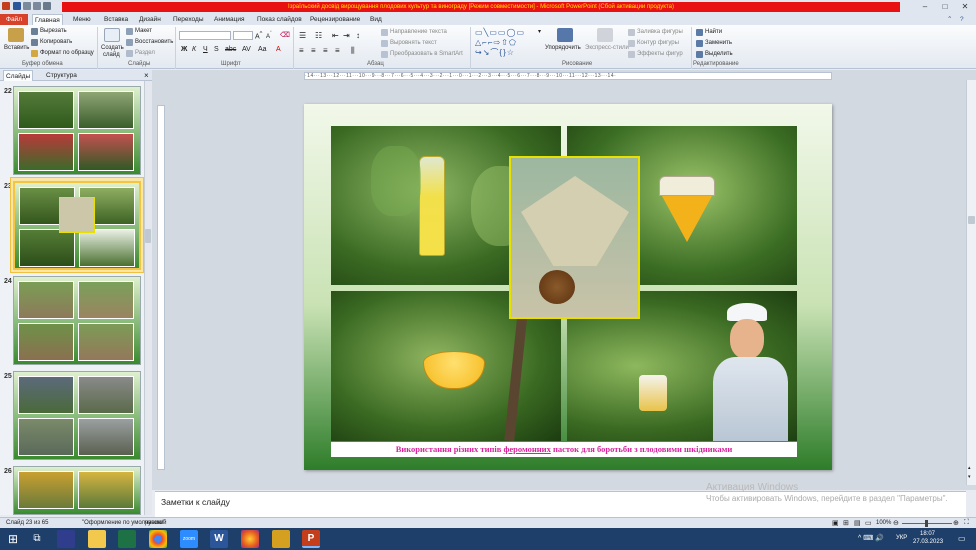 The width and height of the screenshot is (976, 550). What do you see at coordinates (216, 49) in the screenshot?
I see `shadow-icon: S` at bounding box center [216, 49].